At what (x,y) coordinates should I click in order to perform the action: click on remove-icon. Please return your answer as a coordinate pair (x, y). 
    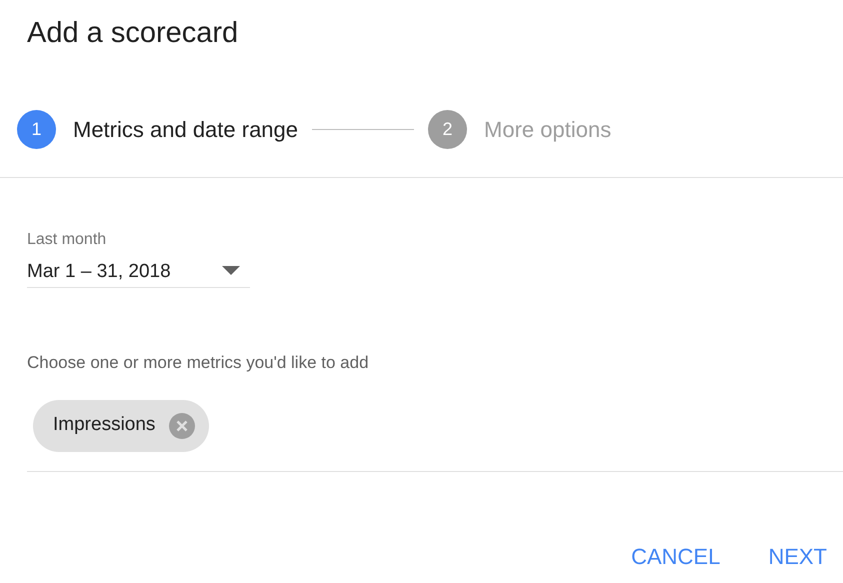
    Looking at the image, I should click on (182, 425).